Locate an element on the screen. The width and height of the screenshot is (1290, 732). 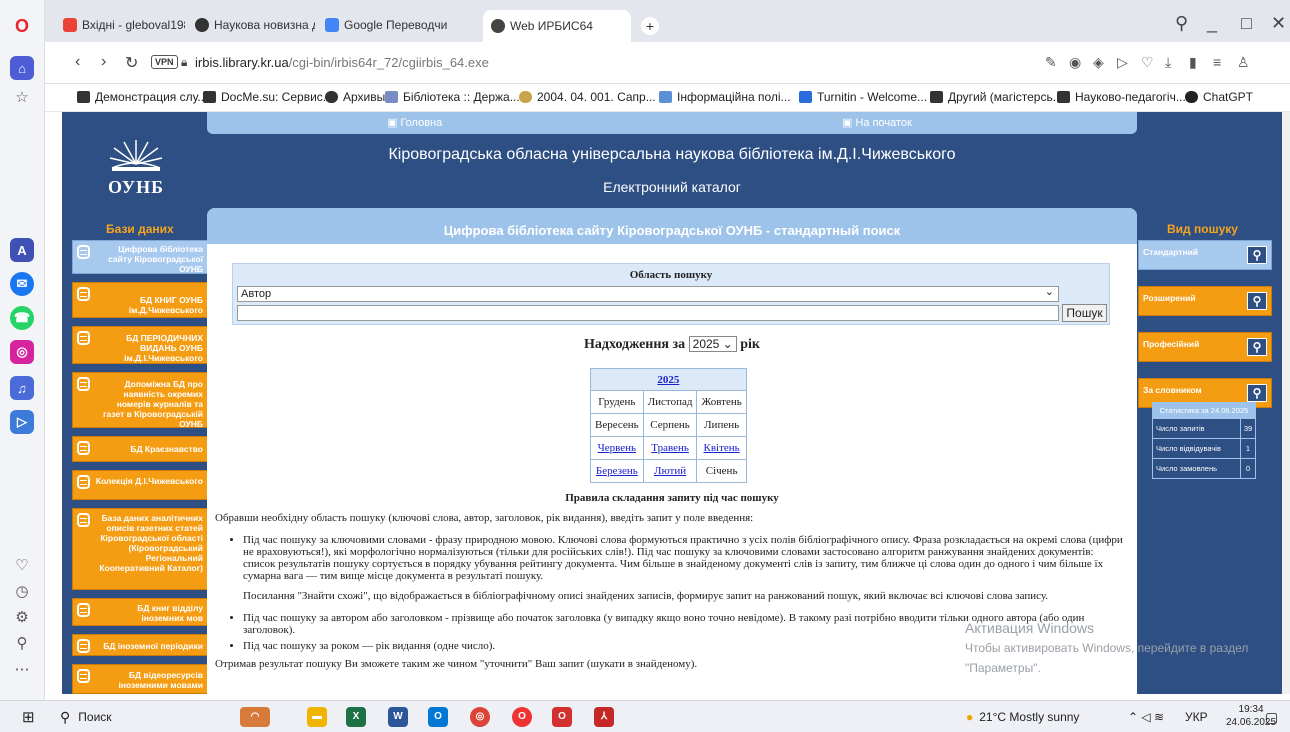
close-button: ✕ is located at coordinates (1278, 23).